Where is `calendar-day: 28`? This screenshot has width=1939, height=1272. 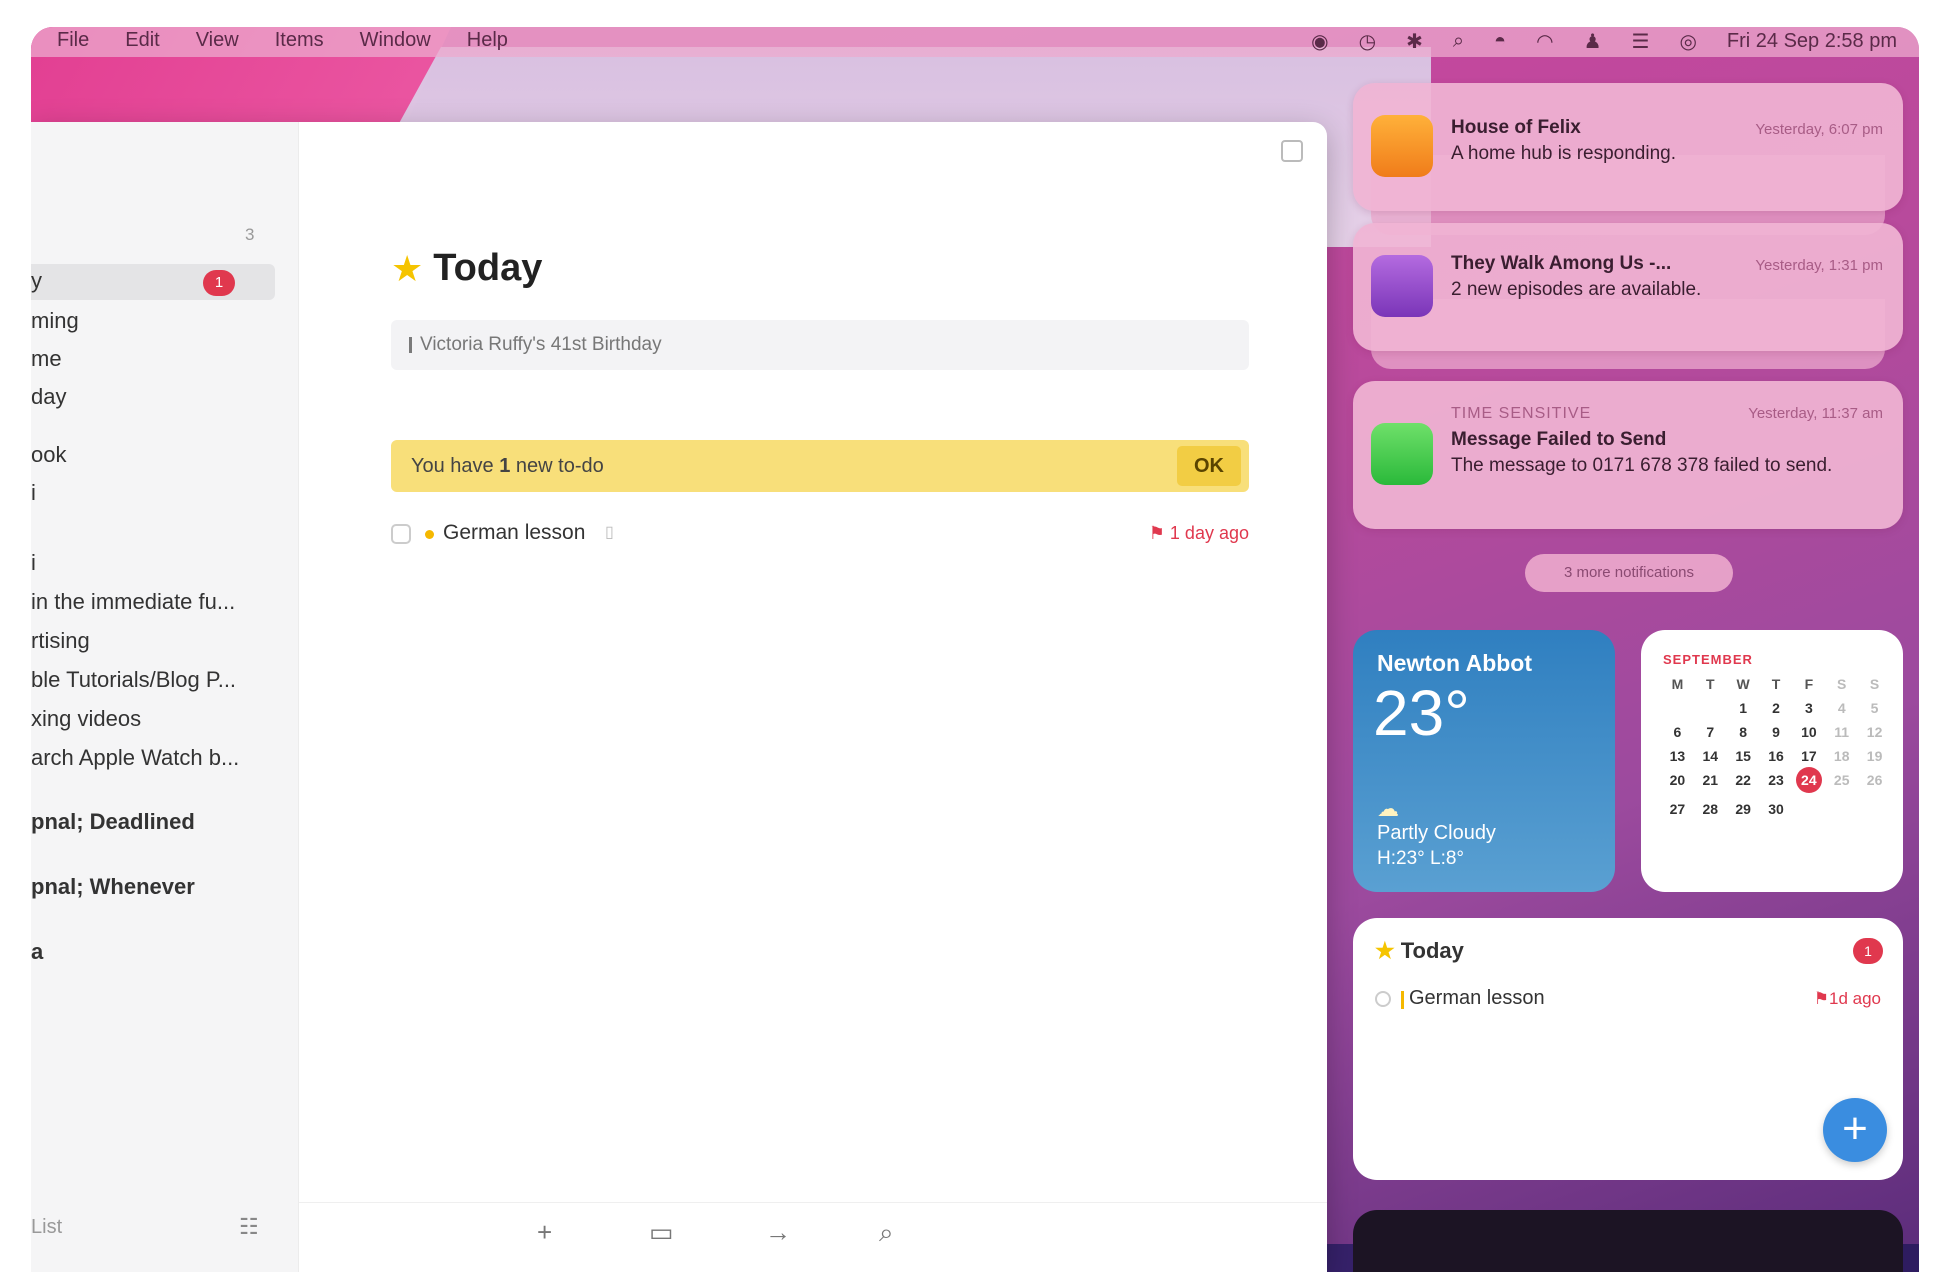
calendar-day: 28 is located at coordinates (1710, 809).